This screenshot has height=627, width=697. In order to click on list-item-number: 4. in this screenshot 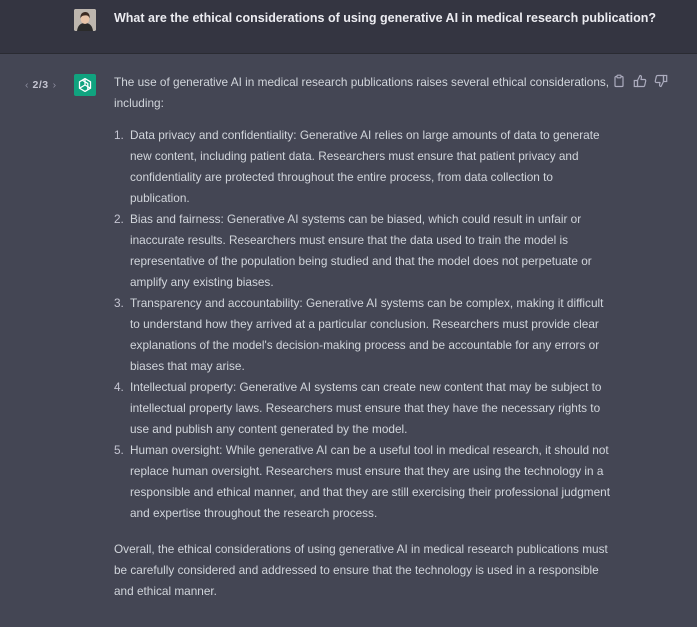, I will do `click(119, 387)`.